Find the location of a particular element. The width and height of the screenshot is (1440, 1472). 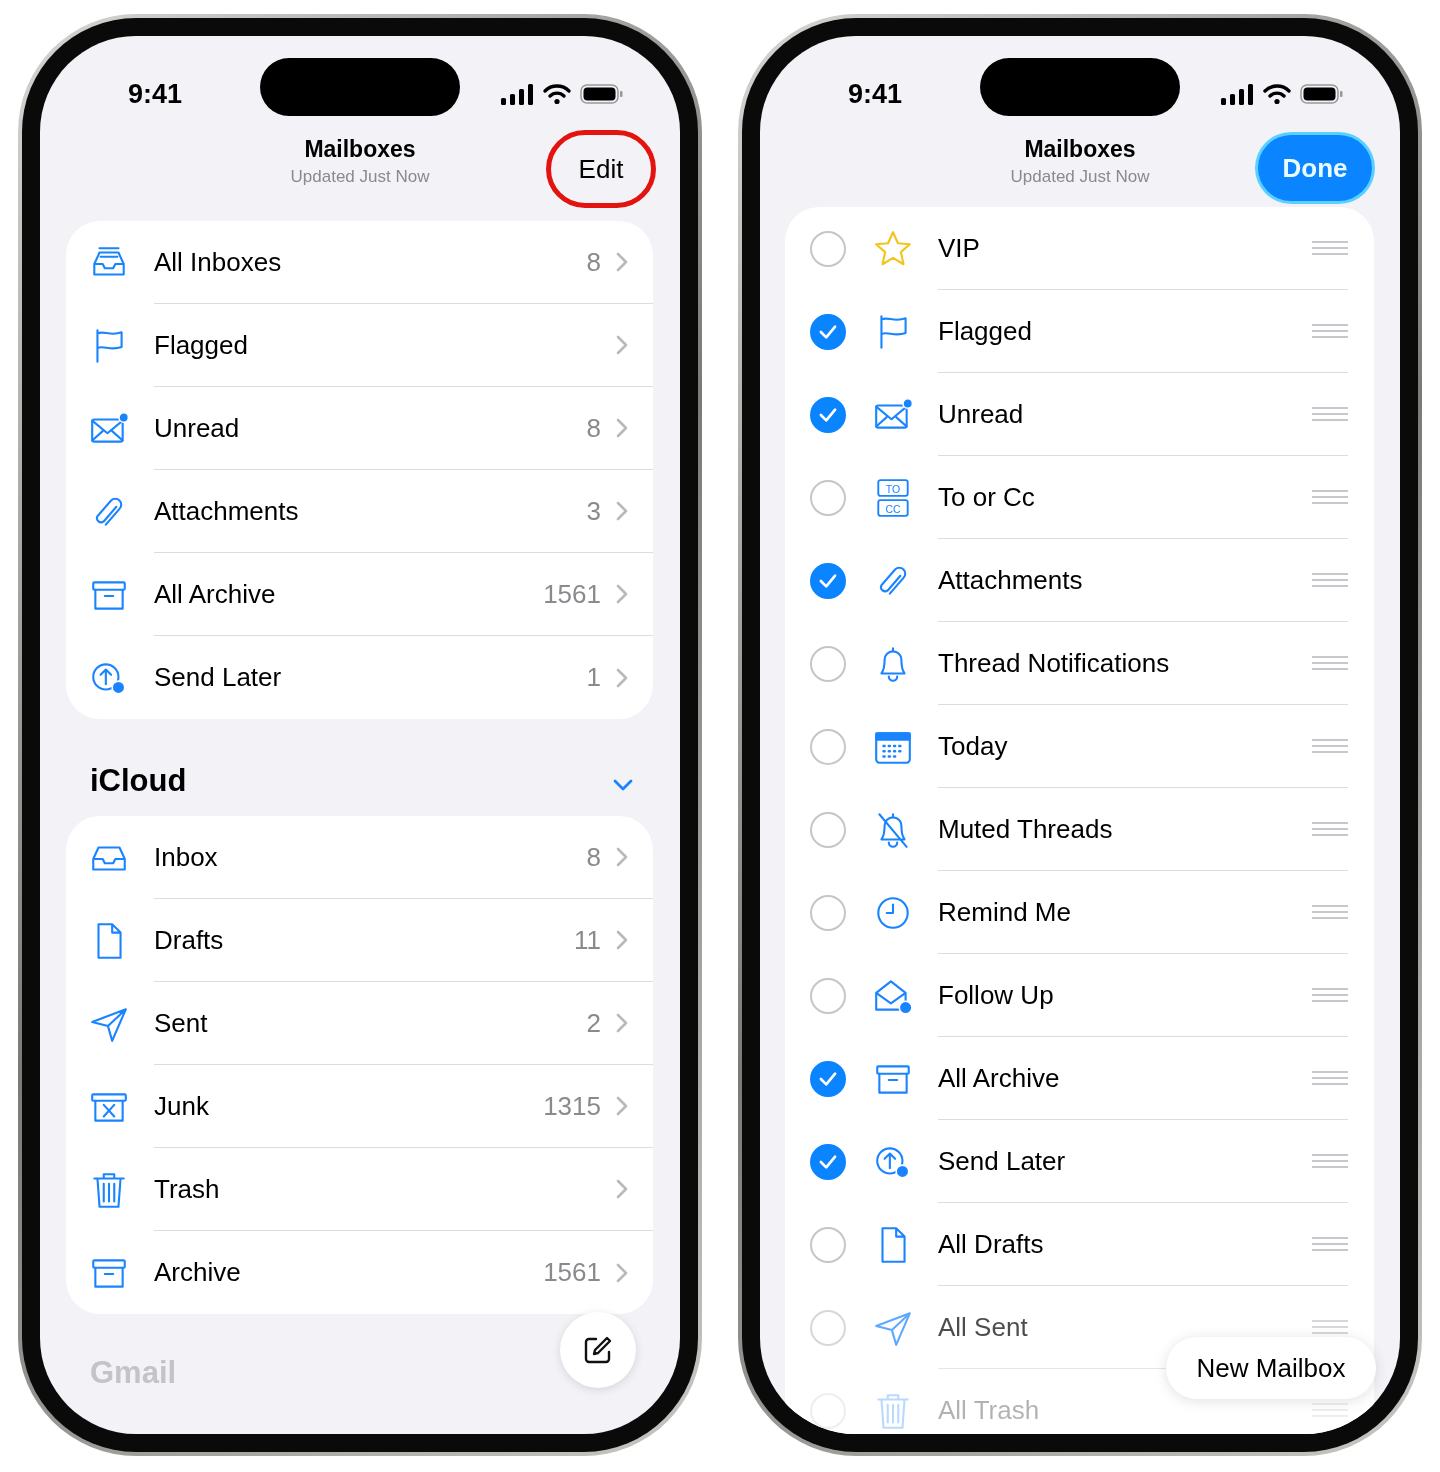

mailbox-label: Junk is located at coordinates (182, 1106).